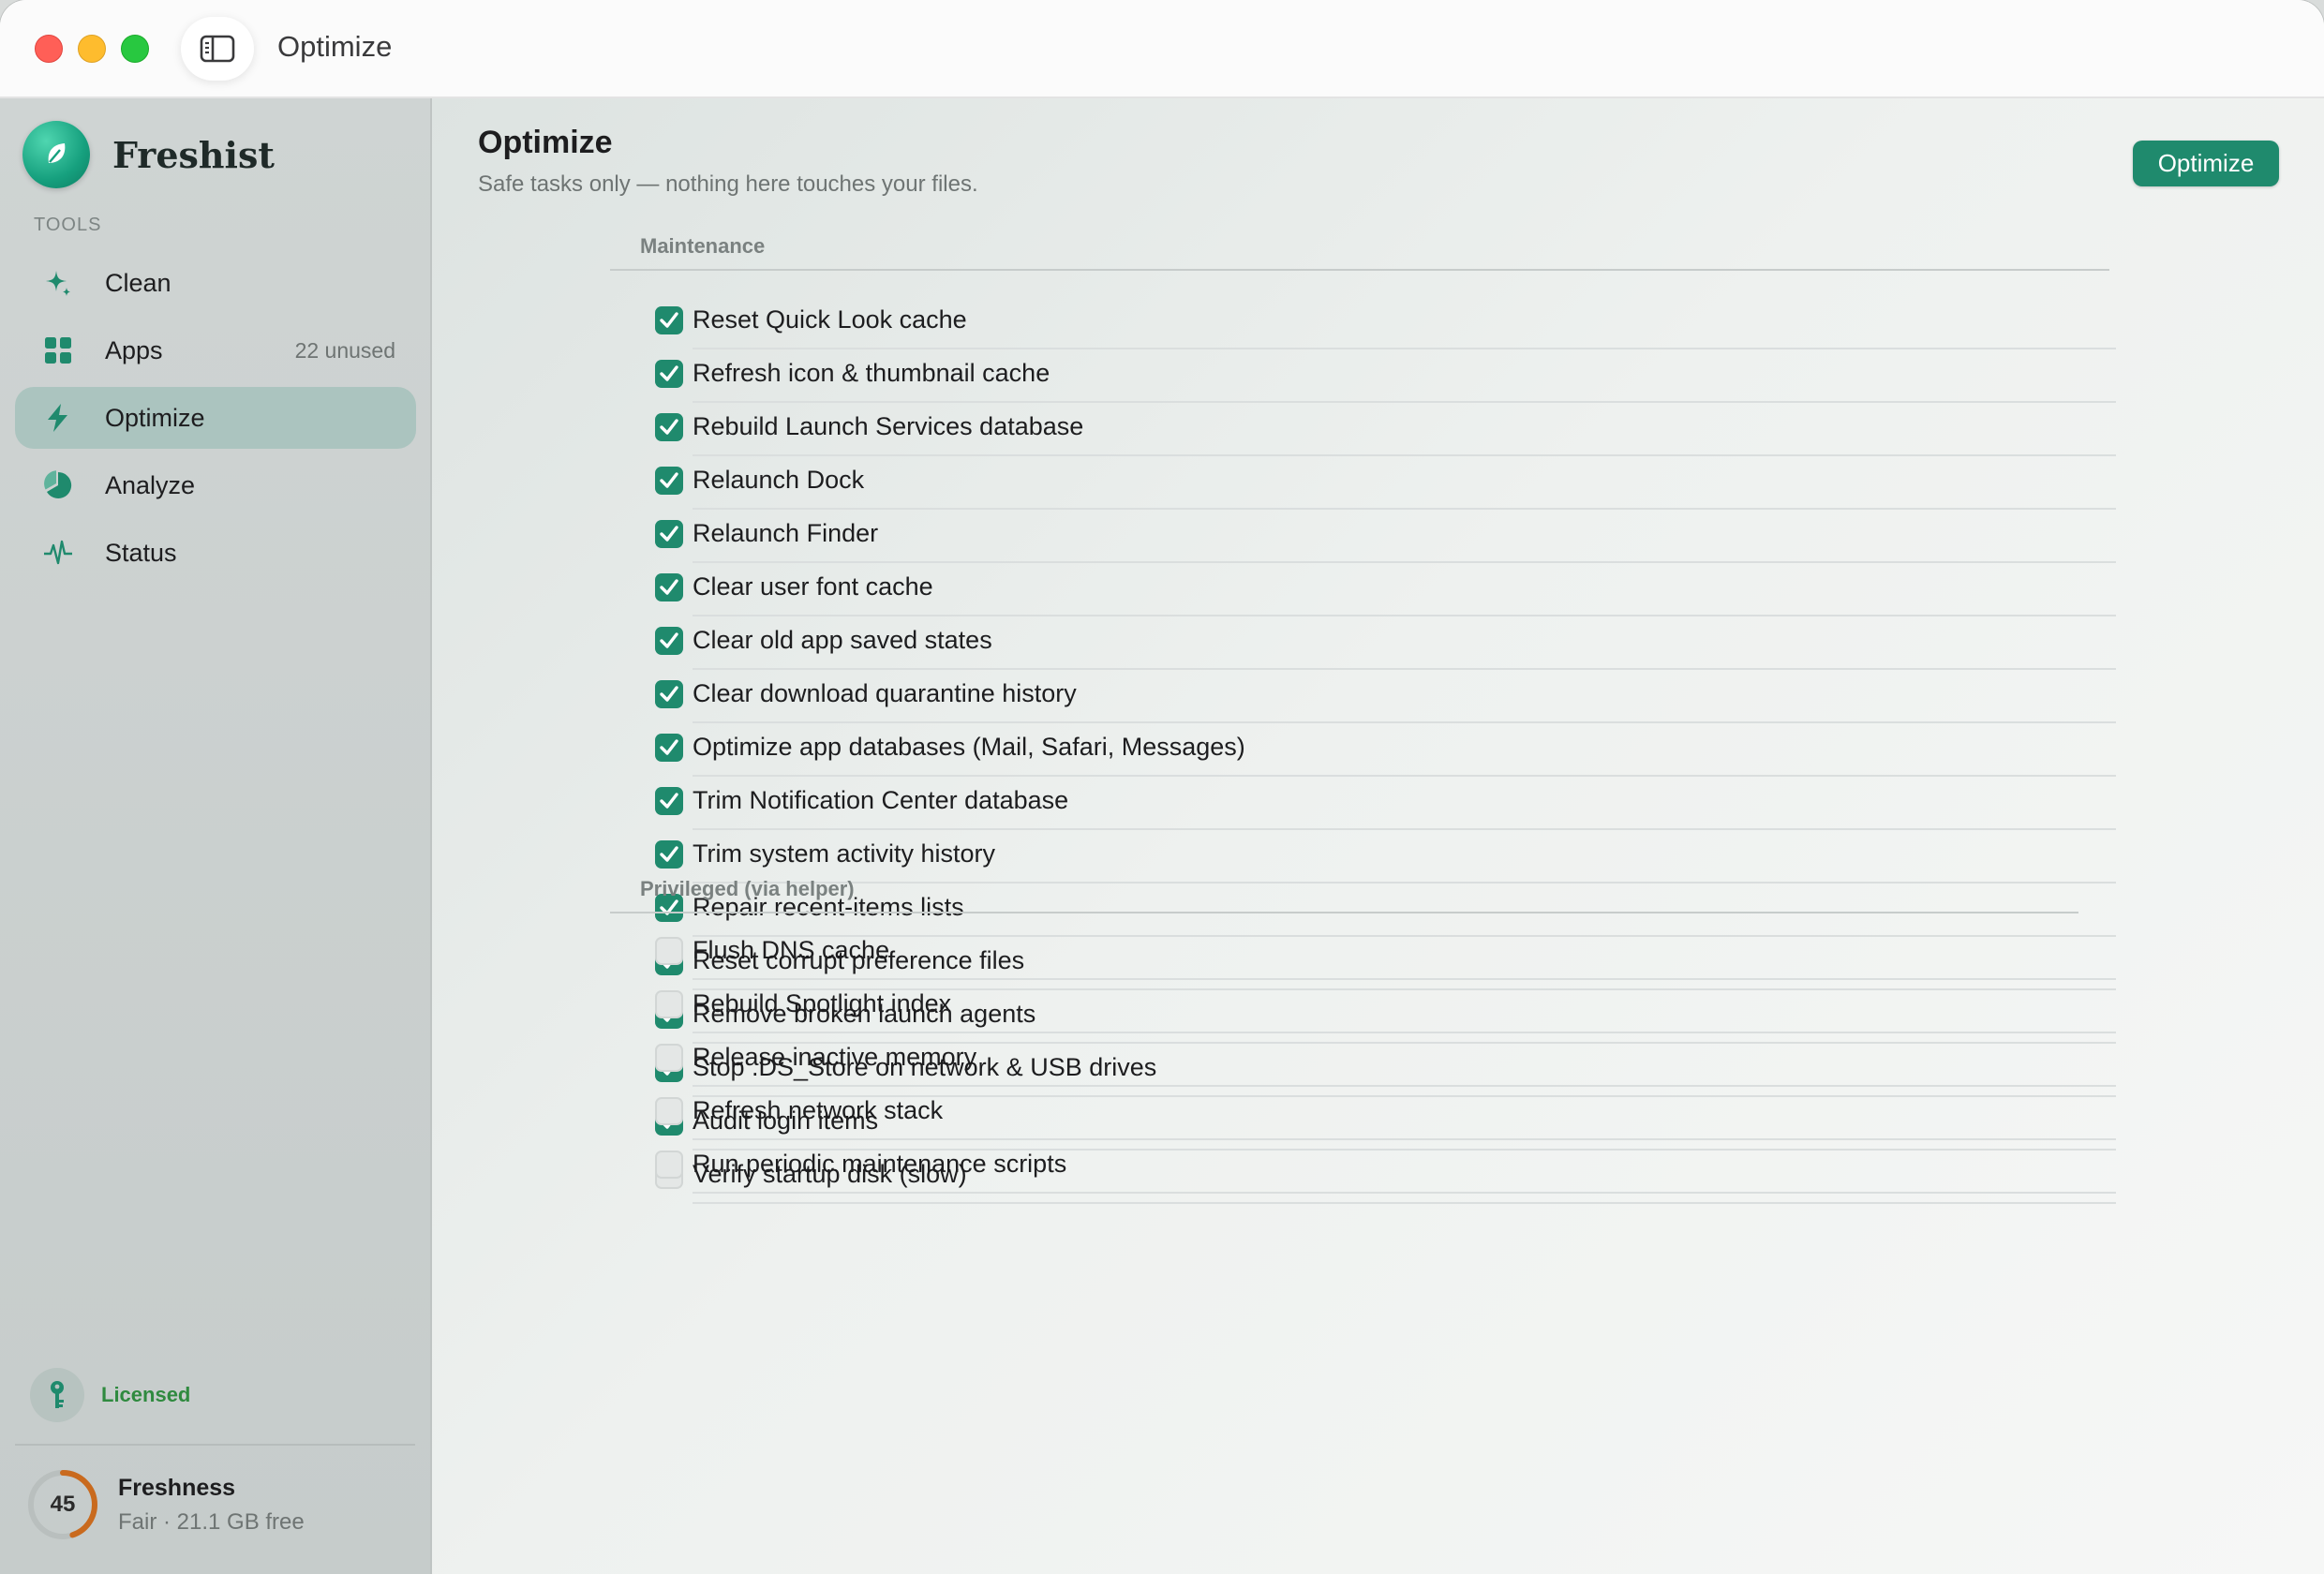 The width and height of the screenshot is (2324, 1574). I want to click on freshness-gauge: 45, so click(62, 1504).